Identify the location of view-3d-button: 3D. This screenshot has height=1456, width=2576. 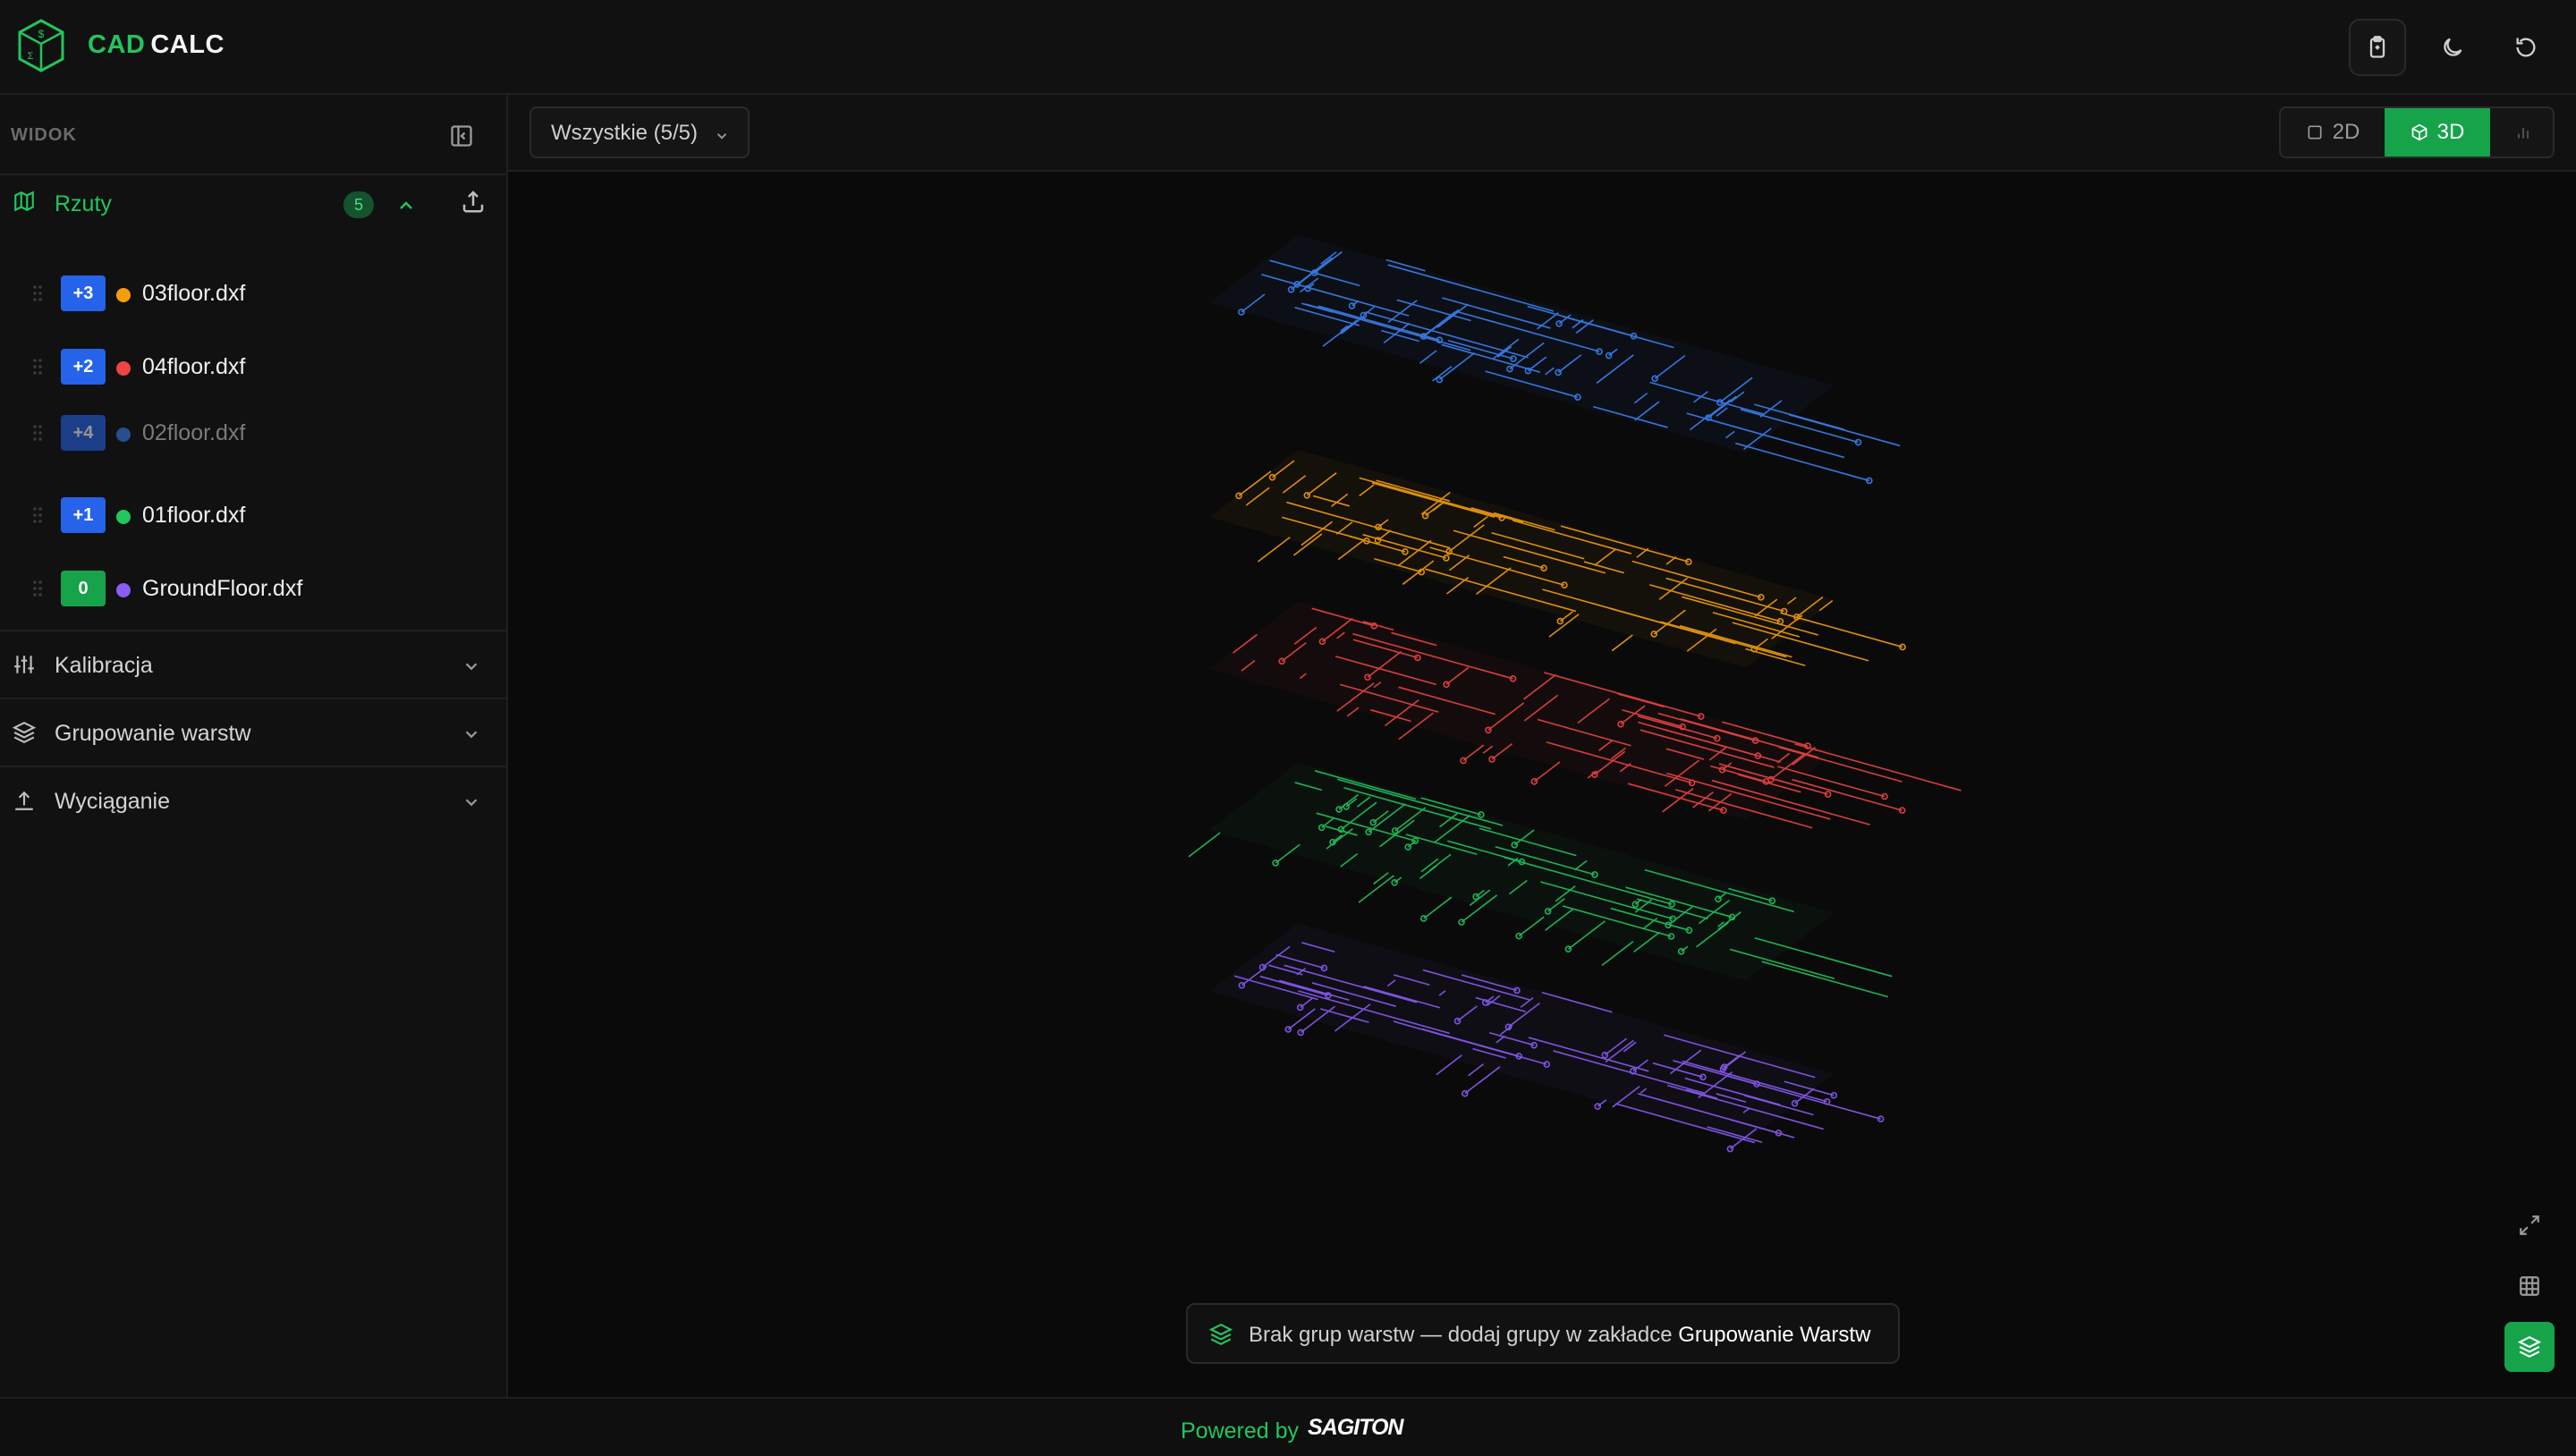
(2437, 132).